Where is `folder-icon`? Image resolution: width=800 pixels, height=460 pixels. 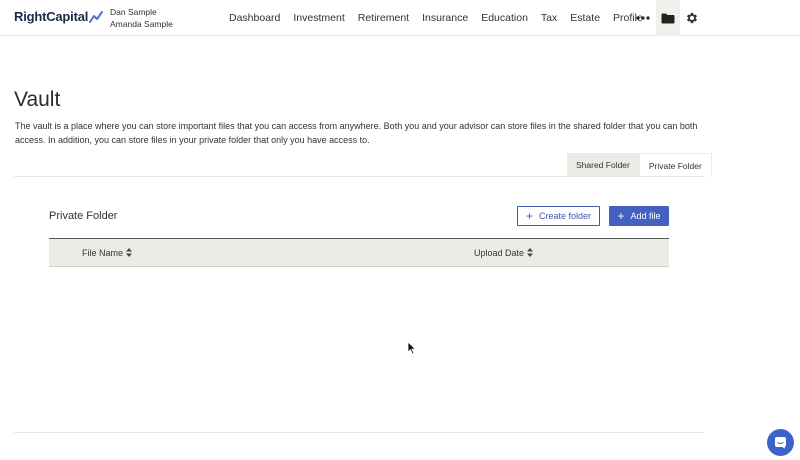
folder-icon is located at coordinates (668, 18).